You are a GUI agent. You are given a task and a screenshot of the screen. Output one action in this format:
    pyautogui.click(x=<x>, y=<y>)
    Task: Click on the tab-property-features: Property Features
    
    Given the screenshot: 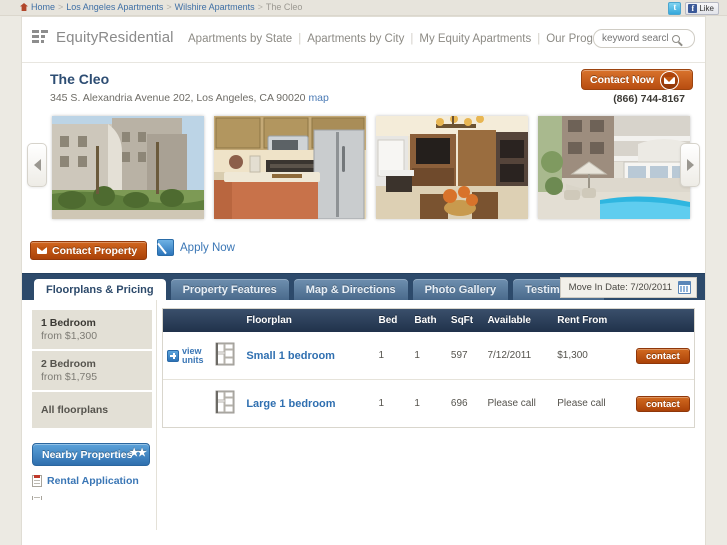 What is the action you would take?
    pyautogui.click(x=229, y=290)
    